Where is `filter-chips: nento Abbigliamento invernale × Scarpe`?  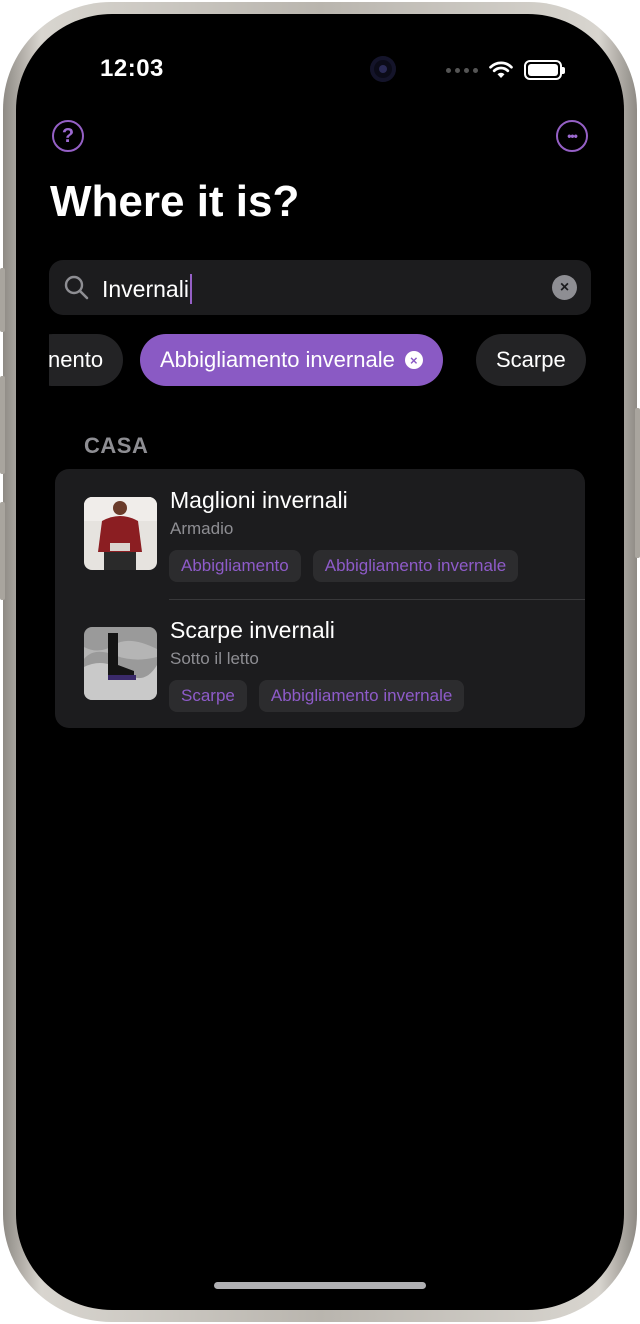
filter-chips: nento Abbigliamento invernale × Scarpe is located at coordinates (320, 360).